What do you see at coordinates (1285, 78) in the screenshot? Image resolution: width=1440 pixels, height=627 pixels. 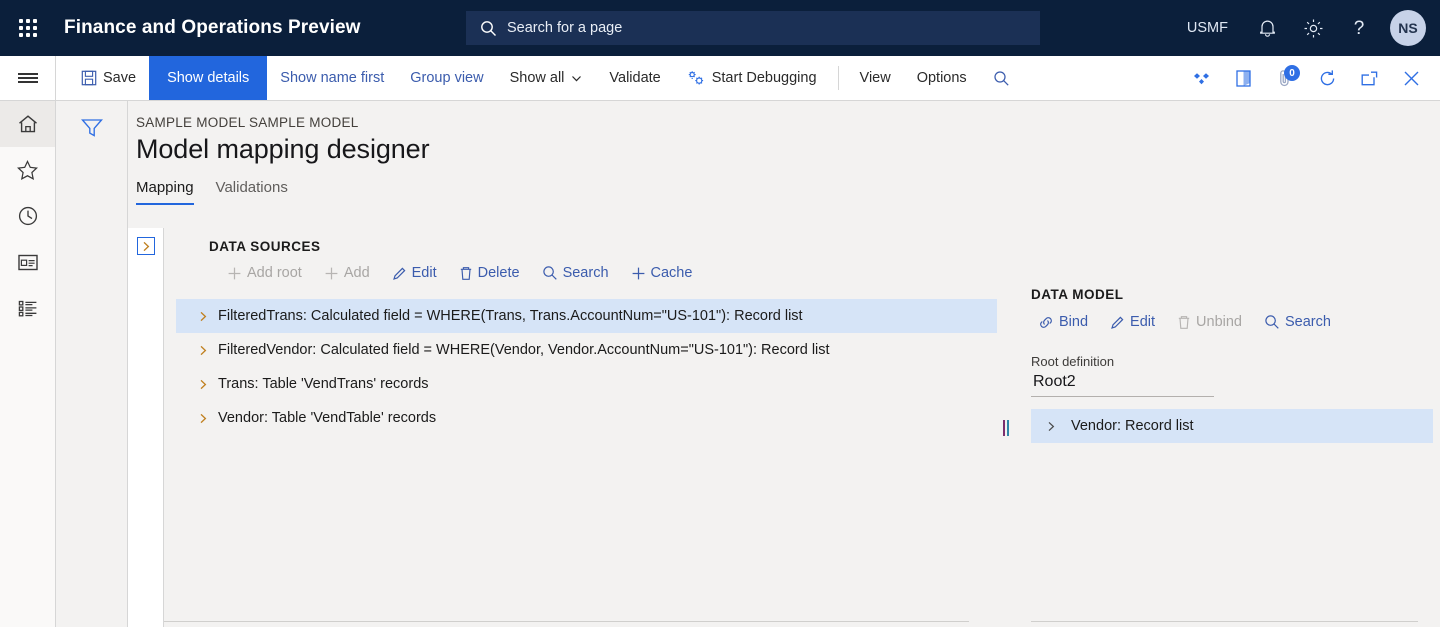 I see `messages-button: 0` at bounding box center [1285, 78].